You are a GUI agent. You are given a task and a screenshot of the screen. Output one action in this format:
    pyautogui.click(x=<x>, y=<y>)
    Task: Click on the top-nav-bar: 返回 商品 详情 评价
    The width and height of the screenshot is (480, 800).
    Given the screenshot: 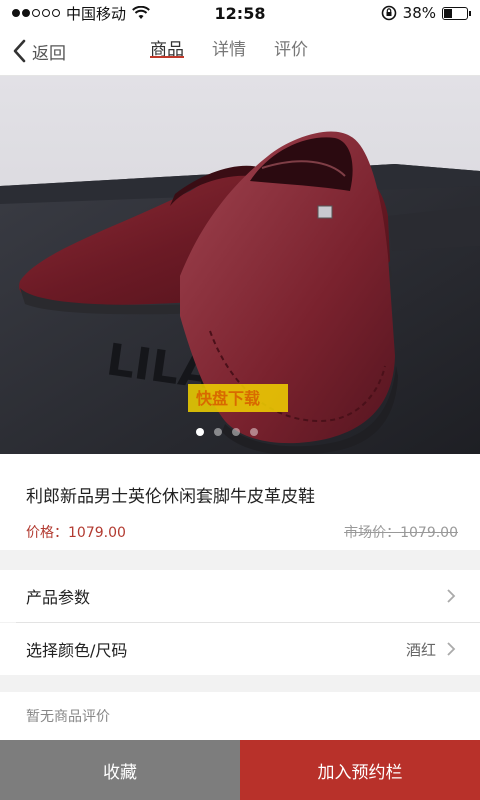 What is the action you would take?
    pyautogui.click(x=240, y=51)
    